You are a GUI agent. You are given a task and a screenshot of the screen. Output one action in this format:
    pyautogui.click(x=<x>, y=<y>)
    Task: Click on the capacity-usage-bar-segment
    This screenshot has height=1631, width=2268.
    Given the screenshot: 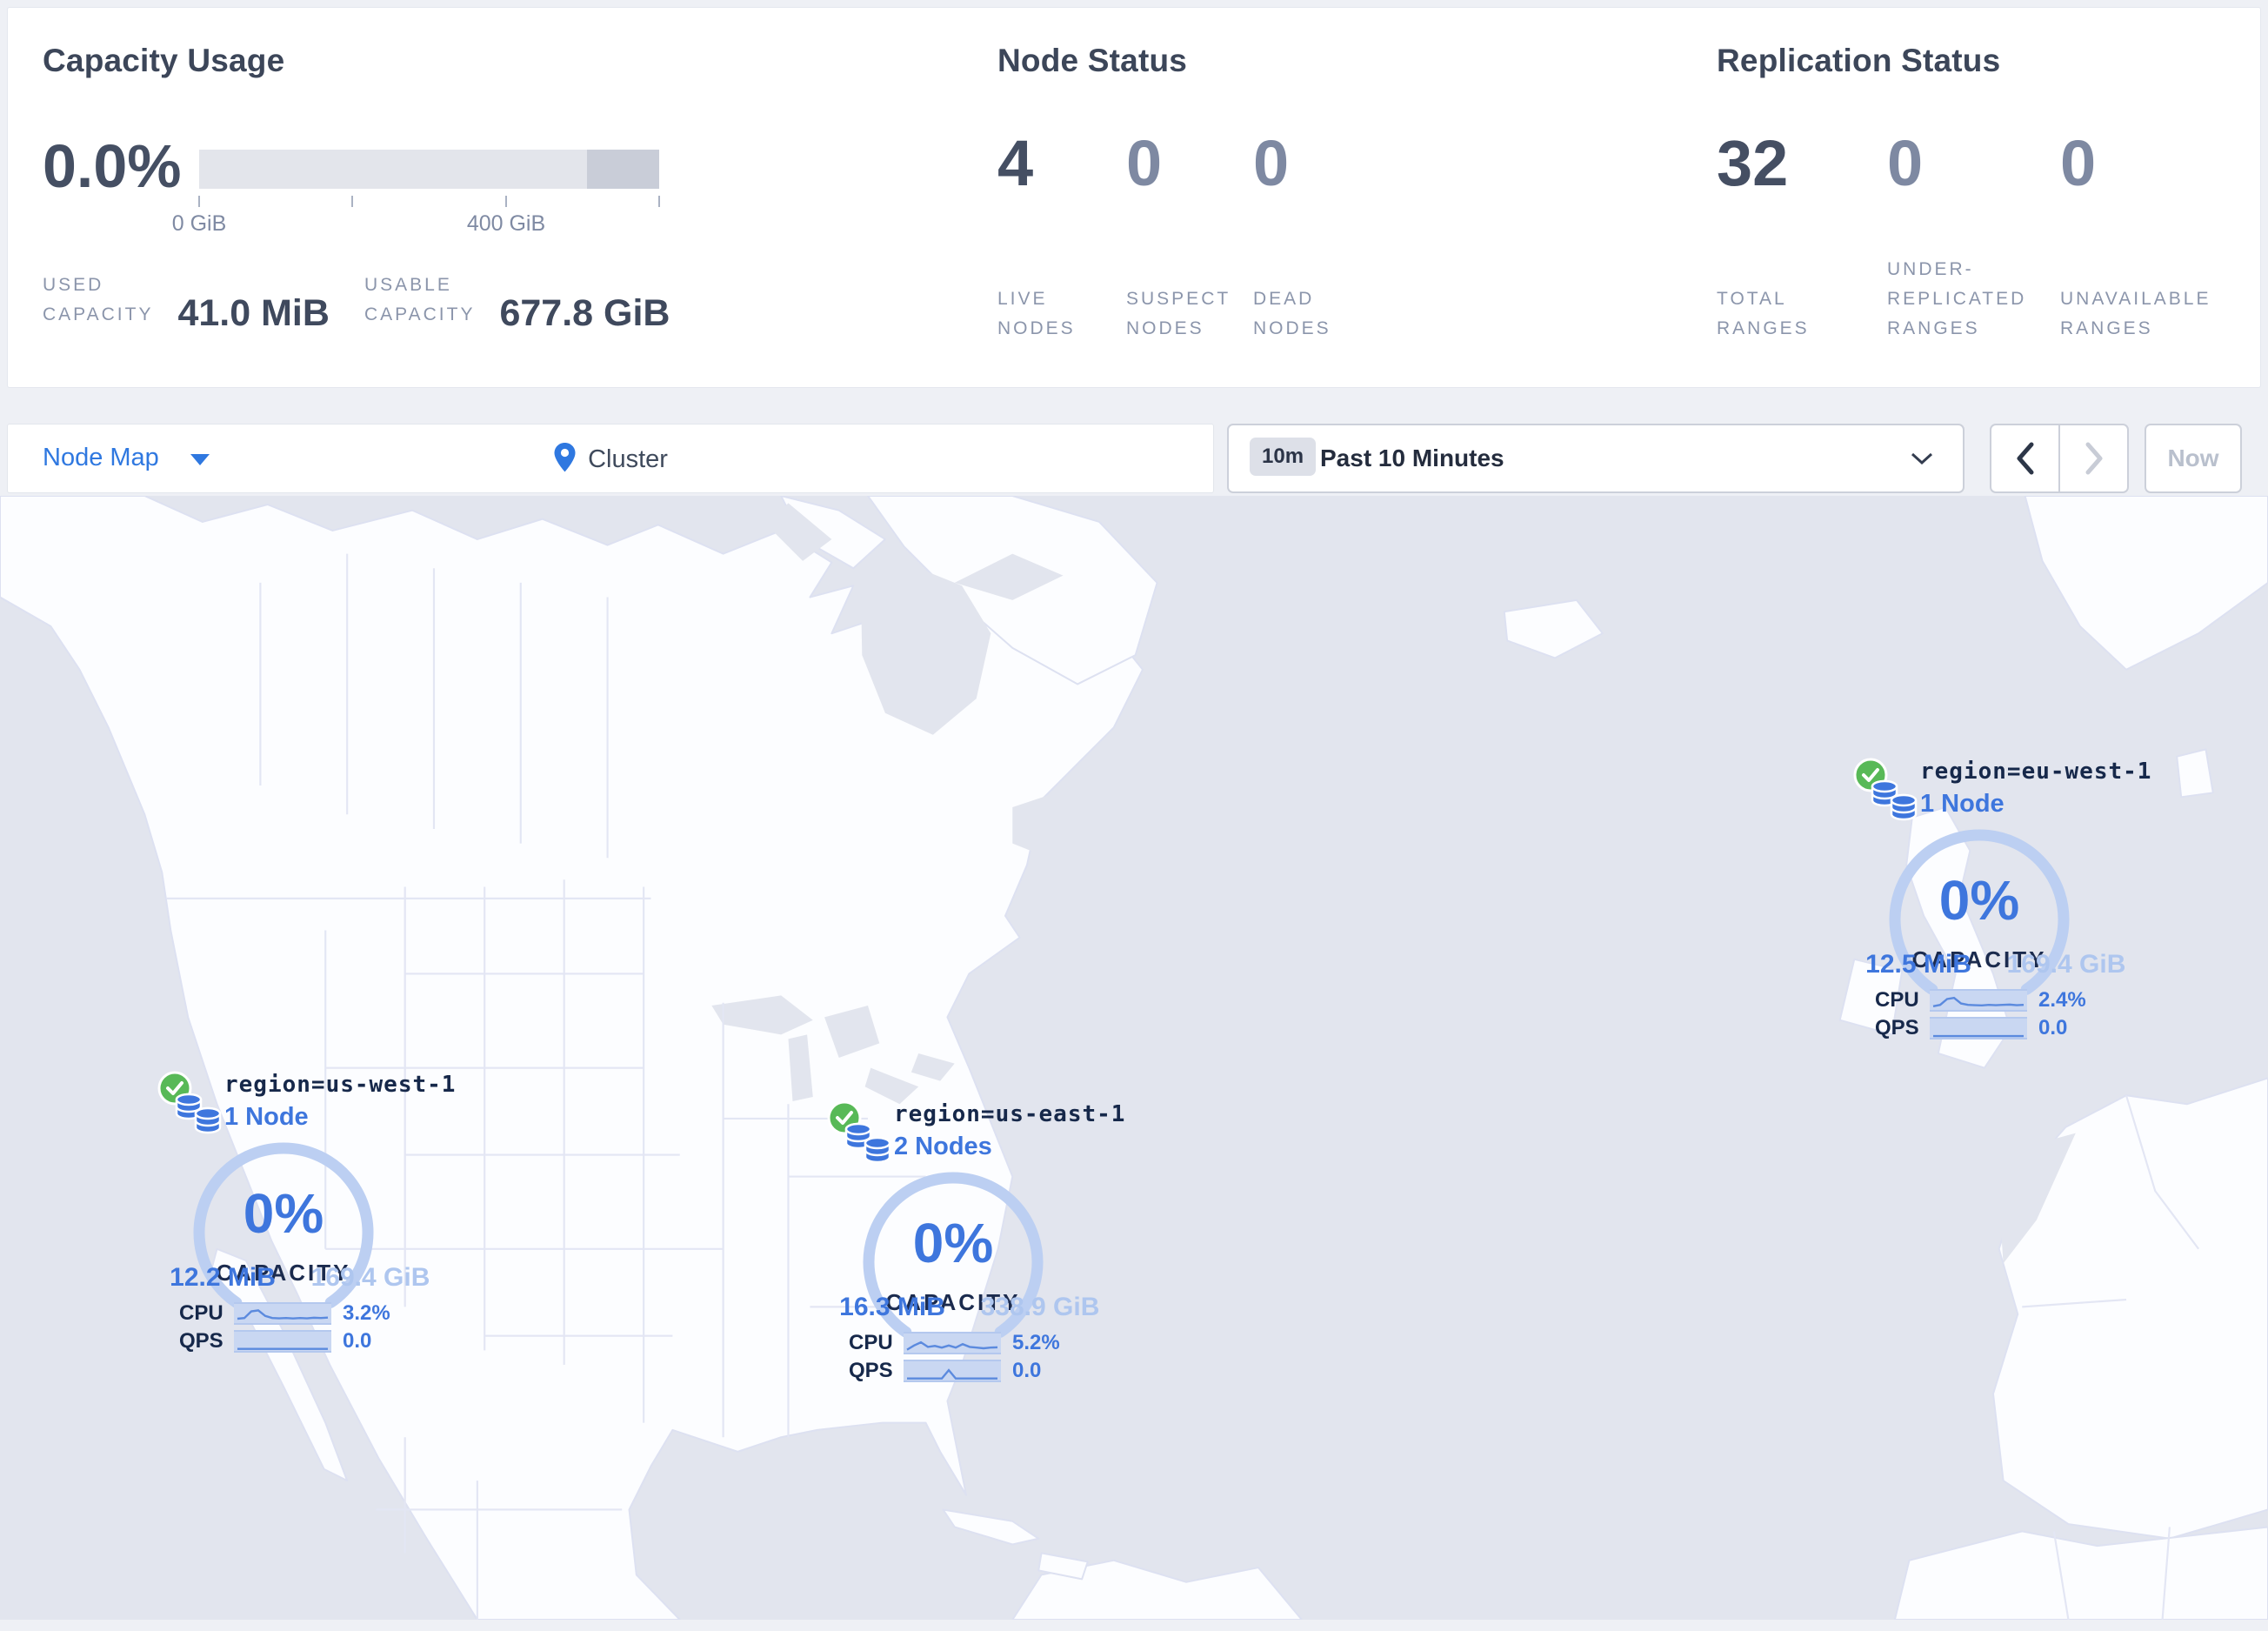 What is the action you would take?
    pyautogui.click(x=623, y=169)
    